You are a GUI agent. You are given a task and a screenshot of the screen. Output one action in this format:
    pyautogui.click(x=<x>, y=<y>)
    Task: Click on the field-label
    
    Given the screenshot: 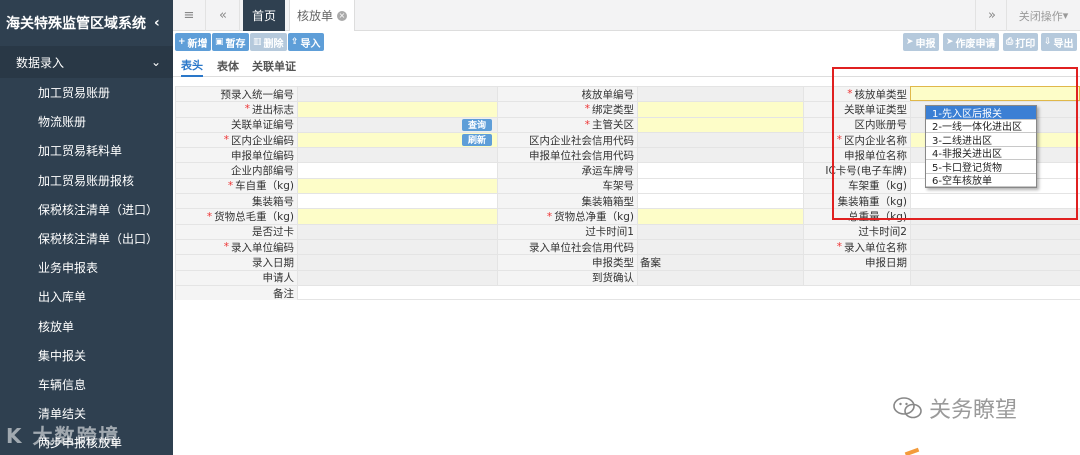 What is the action you would take?
    pyautogui.click(x=856, y=277)
    